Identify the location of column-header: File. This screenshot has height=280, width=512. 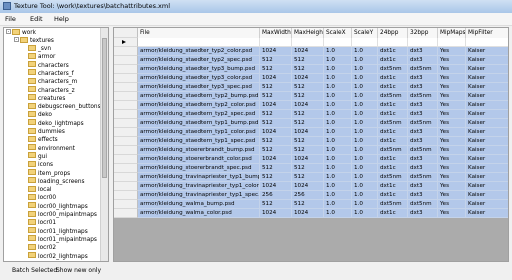
(199, 33).